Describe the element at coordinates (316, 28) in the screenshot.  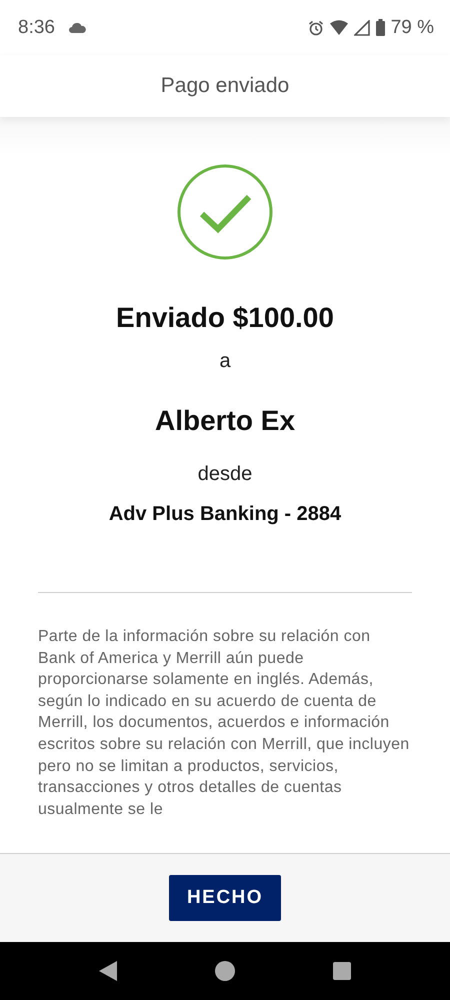
I see `alarm-icon` at that location.